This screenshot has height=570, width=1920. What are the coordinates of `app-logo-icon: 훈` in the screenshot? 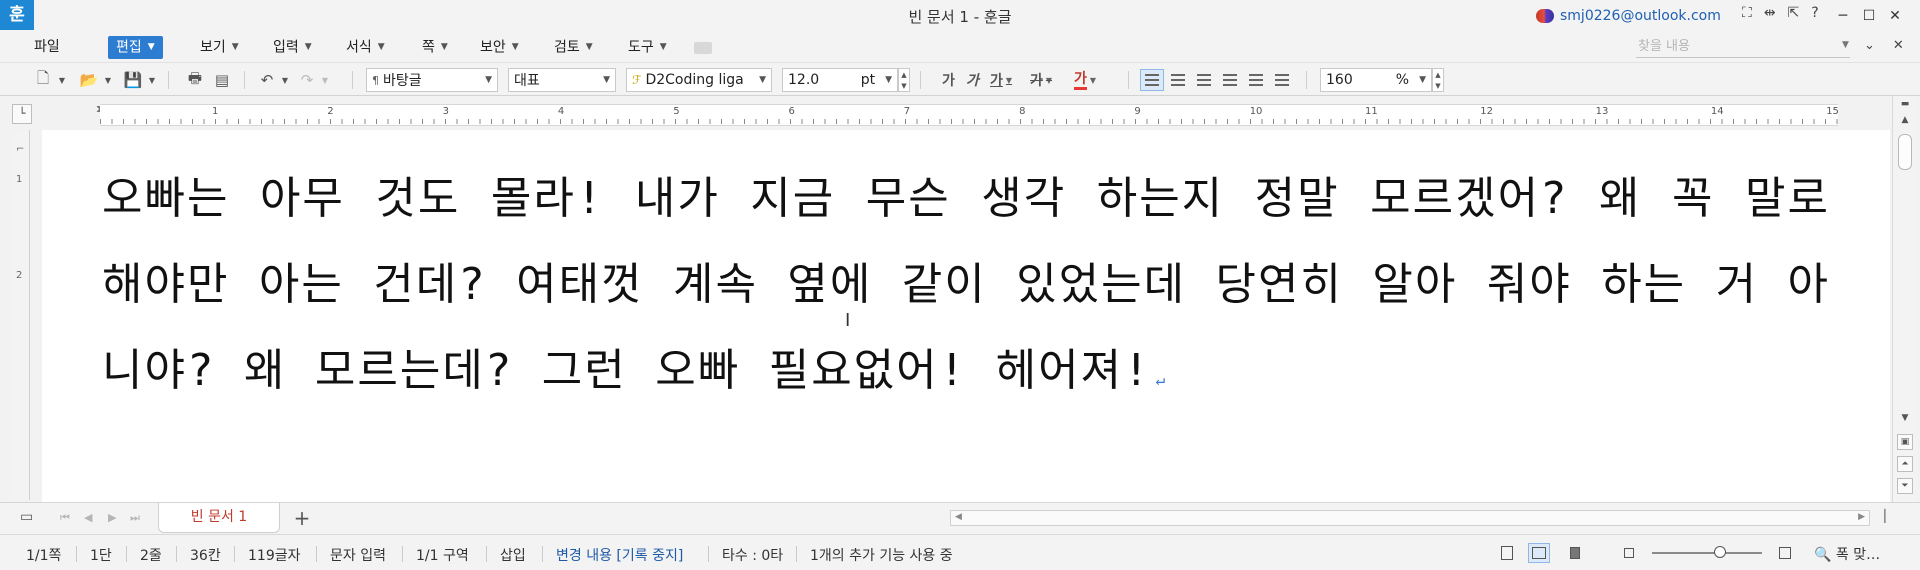 It's located at (17, 15).